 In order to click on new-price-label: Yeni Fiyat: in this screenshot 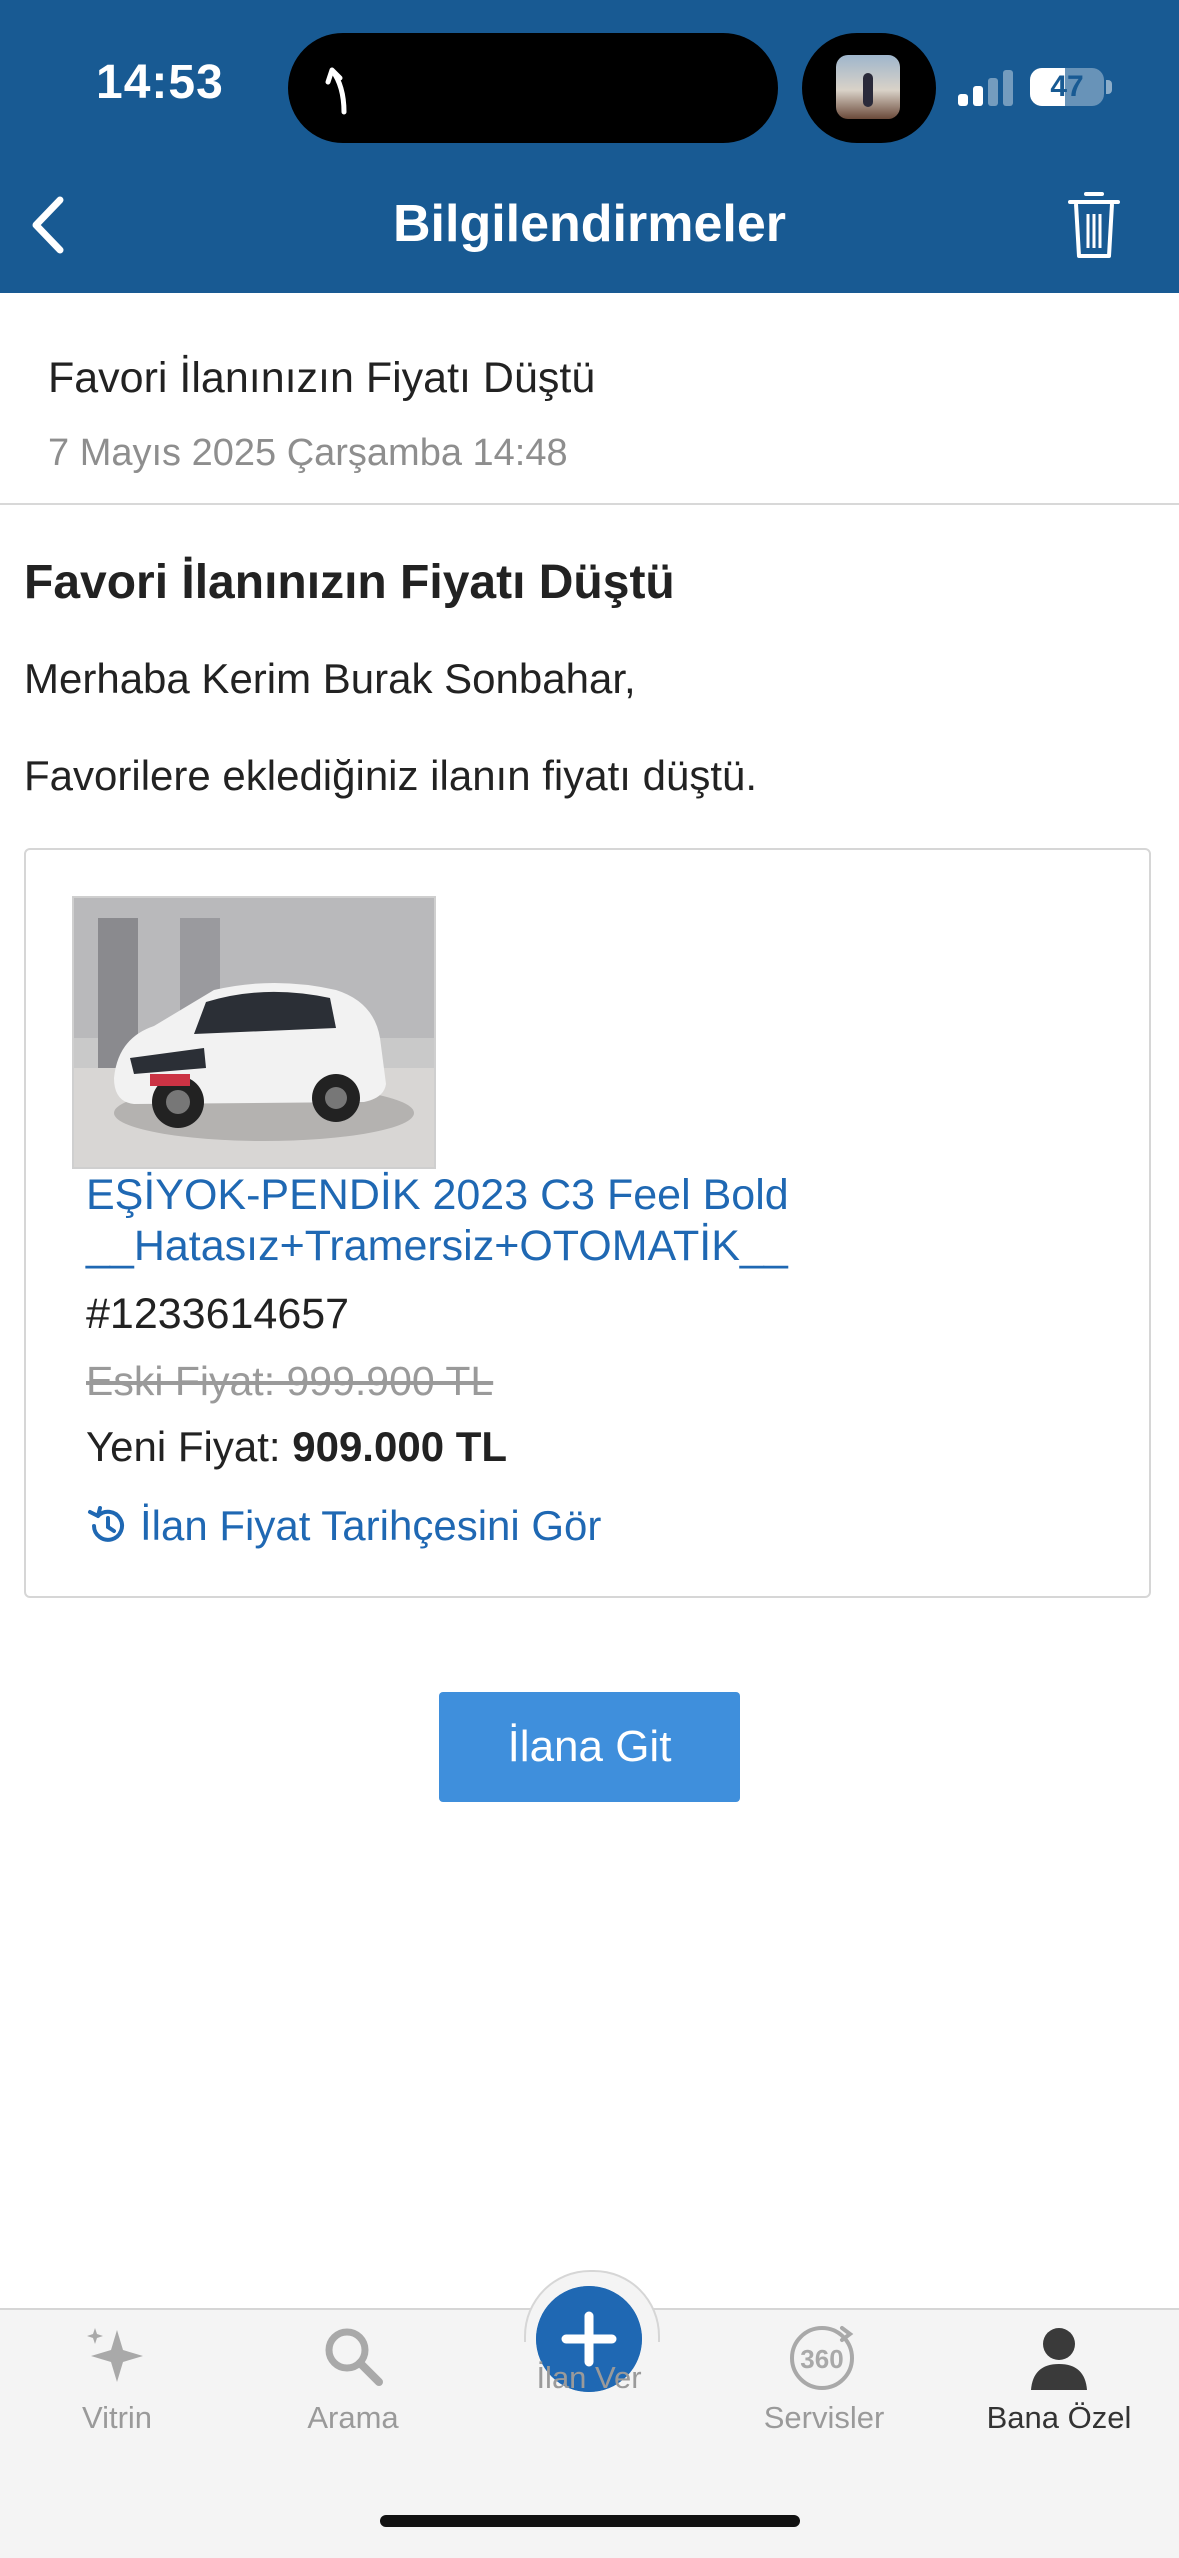, I will do `click(189, 1446)`.